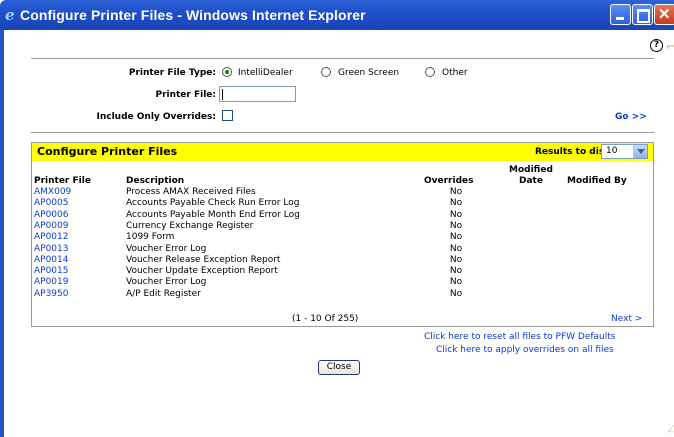 The width and height of the screenshot is (674, 437). What do you see at coordinates (342, 282) in the screenshot?
I see `table-row: AP0019 Voucher Error Log No` at bounding box center [342, 282].